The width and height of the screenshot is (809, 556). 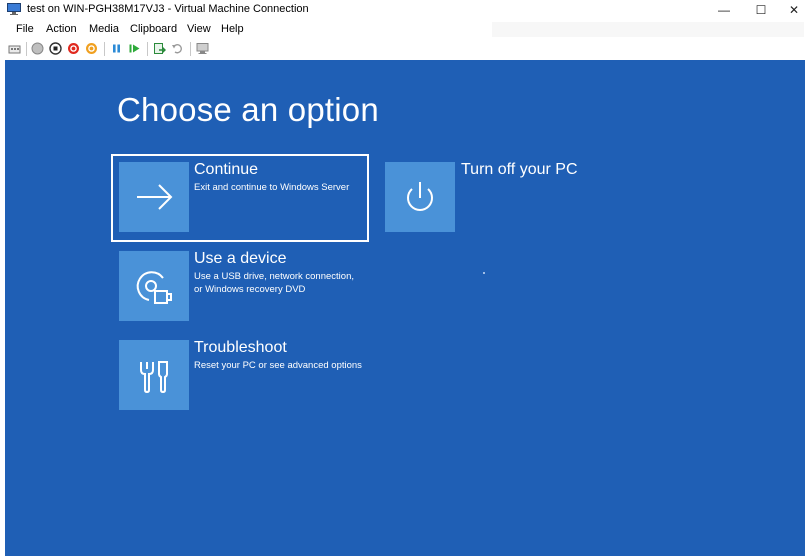 What do you see at coordinates (250, 289) in the screenshot?
I see `option-use-device-desc-line2: or Windows recovery DVD` at bounding box center [250, 289].